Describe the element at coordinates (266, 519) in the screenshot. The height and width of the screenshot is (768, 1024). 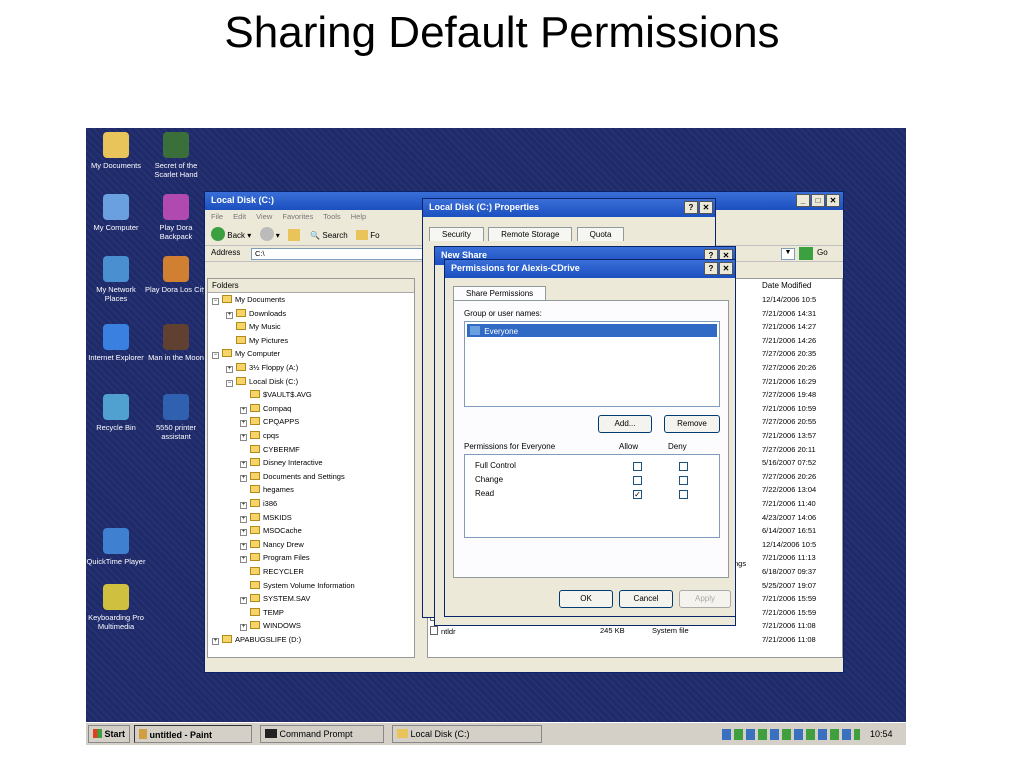
I see `tree-item: + MSKIDS` at that location.